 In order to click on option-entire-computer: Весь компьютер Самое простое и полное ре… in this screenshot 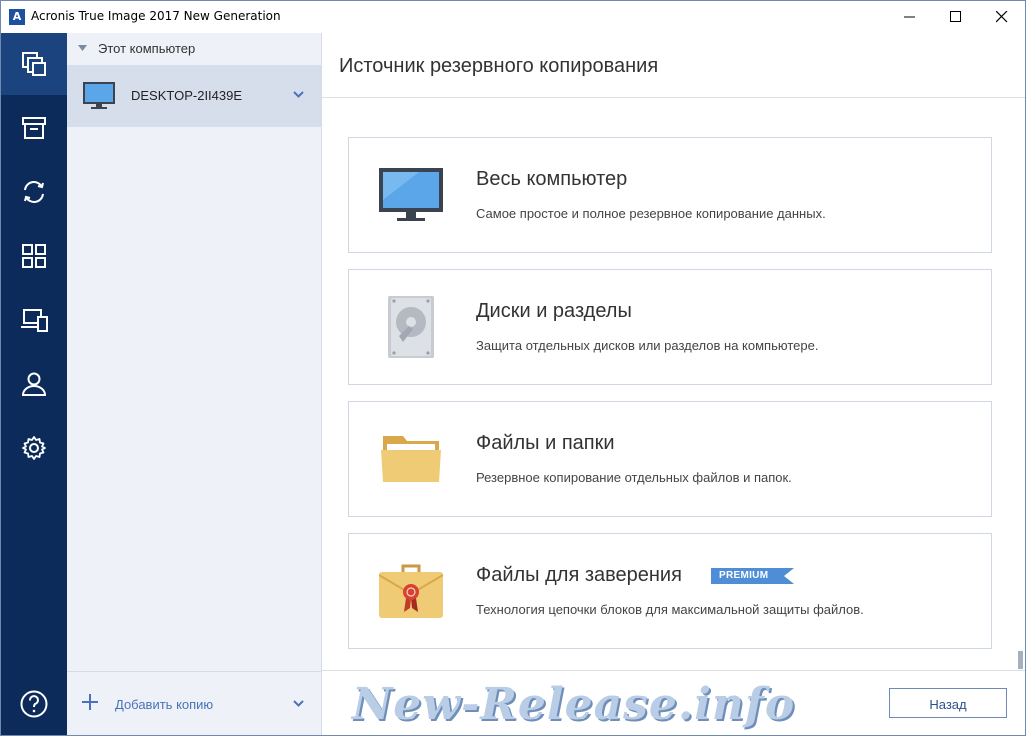, I will do `click(670, 195)`.